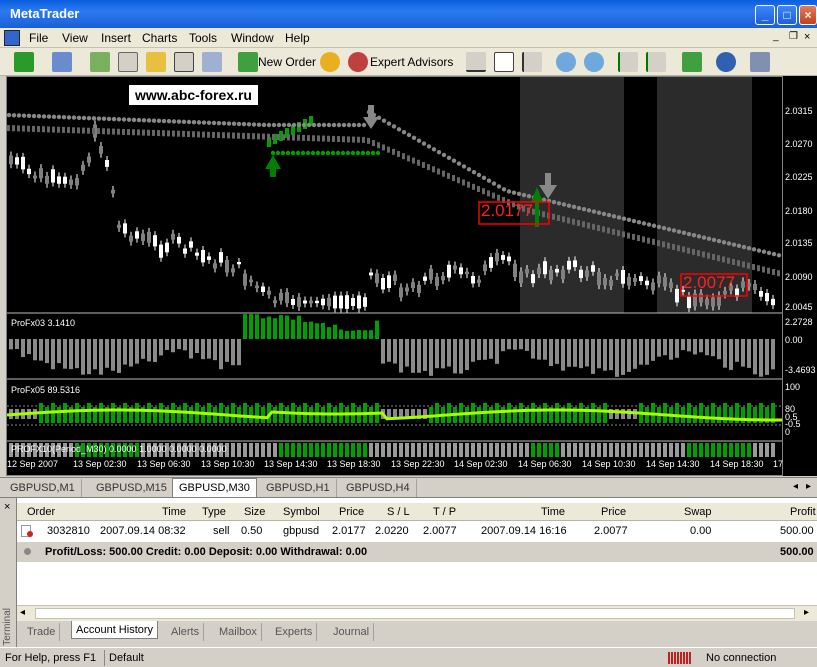 This screenshot has height=667, width=817. What do you see at coordinates (43, 488) in the screenshot?
I see `tab-gbpusd-m1: GBPUSD,M1` at bounding box center [43, 488].